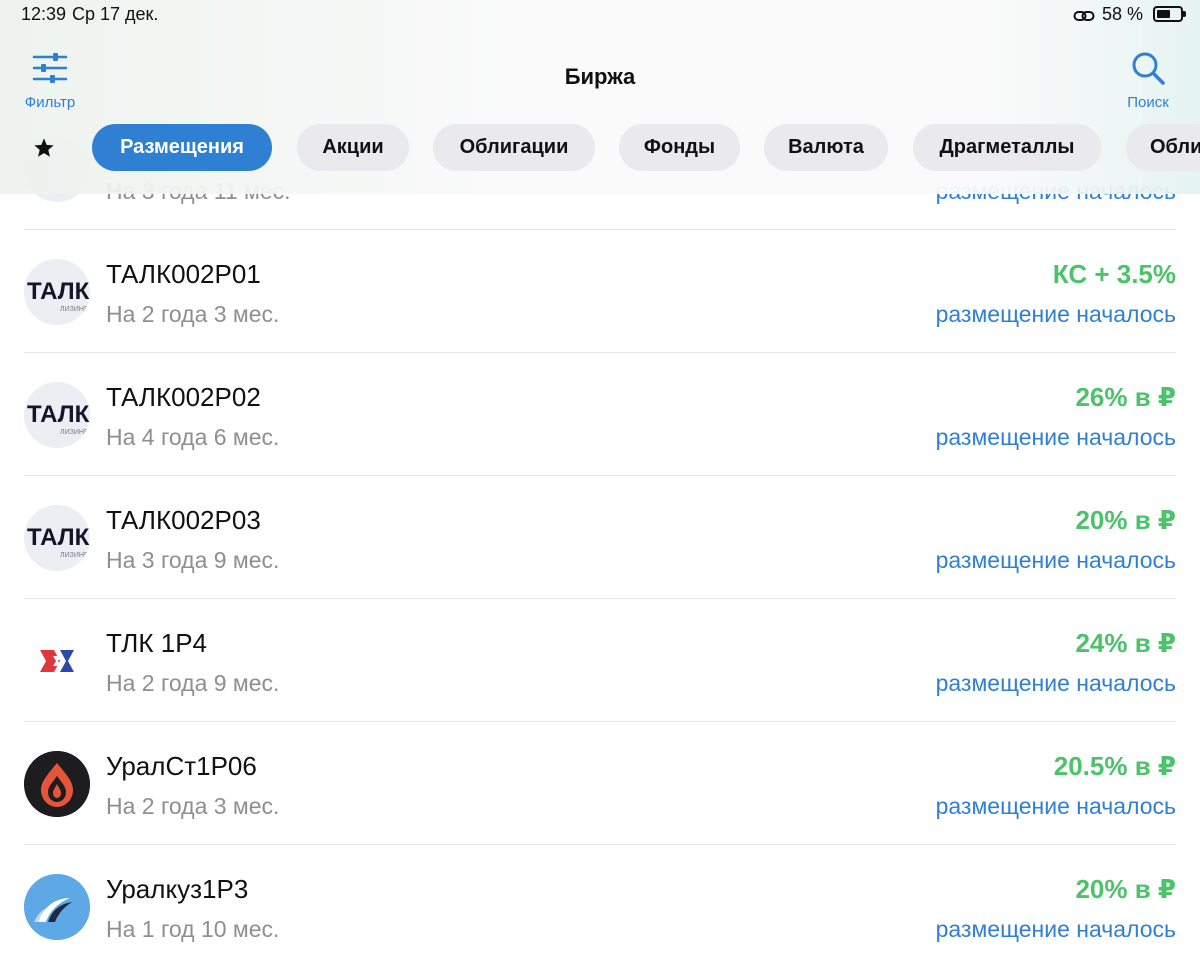 The height and width of the screenshot is (961, 1200). Describe the element at coordinates (1125, 397) in the screenshot. I see `bond-yield: 26% в ₽` at that location.